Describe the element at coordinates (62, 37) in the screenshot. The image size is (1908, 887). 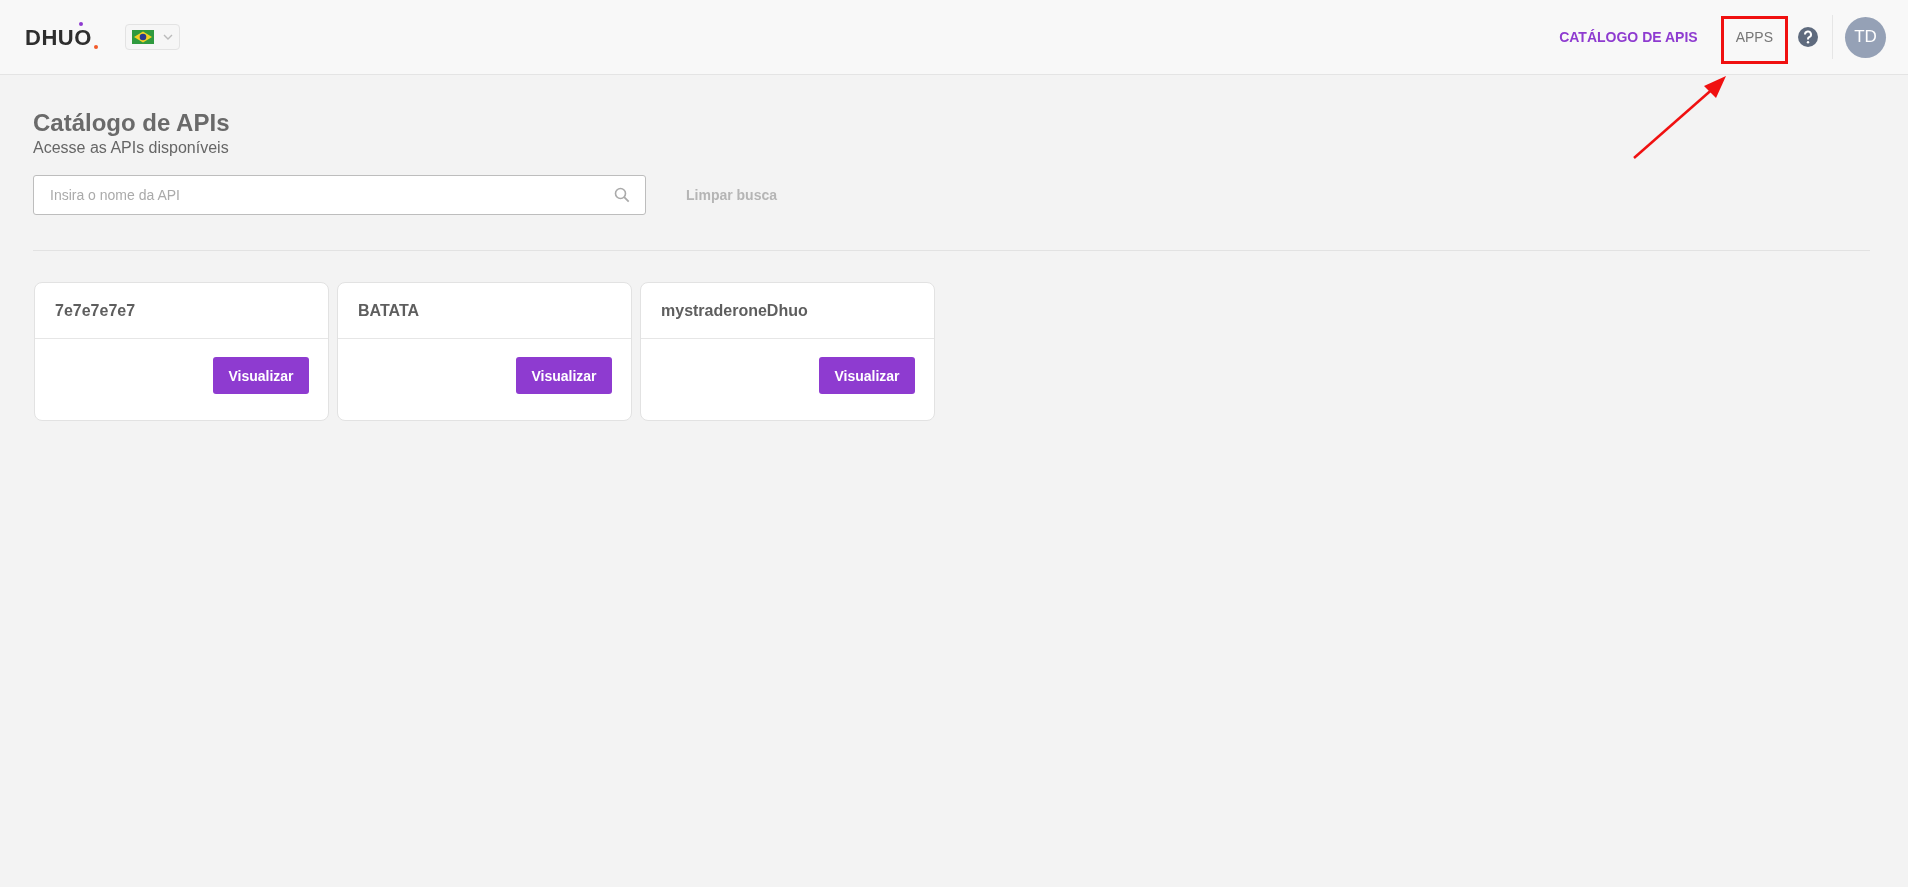
I see `dhuo-logo: DHUO` at that location.